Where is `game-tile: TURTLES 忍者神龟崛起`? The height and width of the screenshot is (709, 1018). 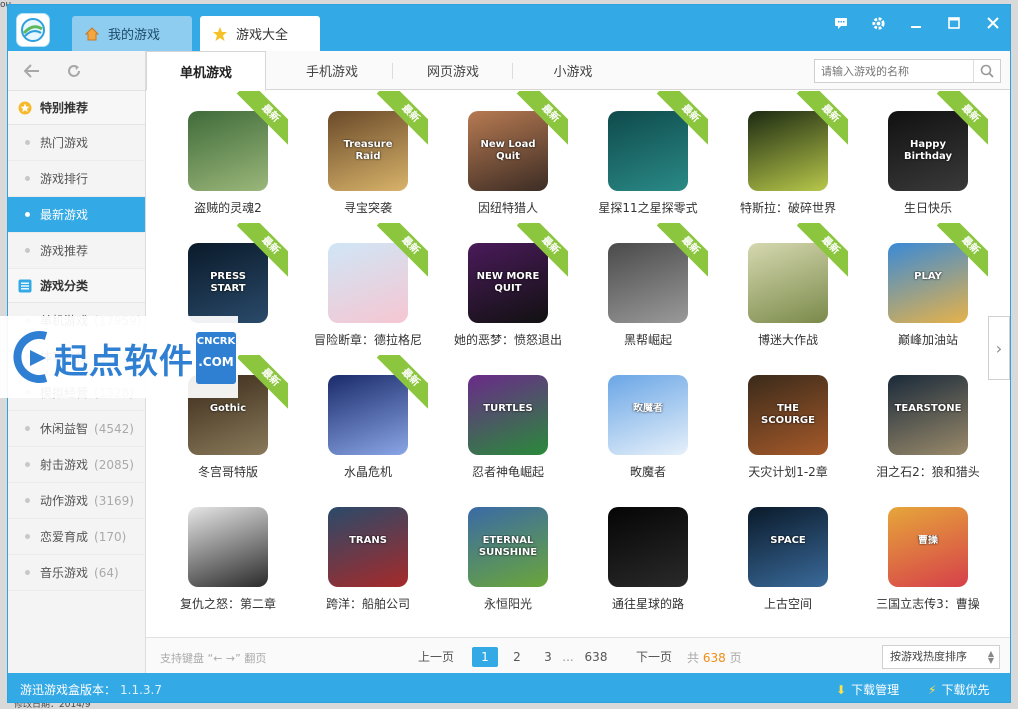
game-tile: TURTLES 忍者神龟崛起 is located at coordinates (508, 421).